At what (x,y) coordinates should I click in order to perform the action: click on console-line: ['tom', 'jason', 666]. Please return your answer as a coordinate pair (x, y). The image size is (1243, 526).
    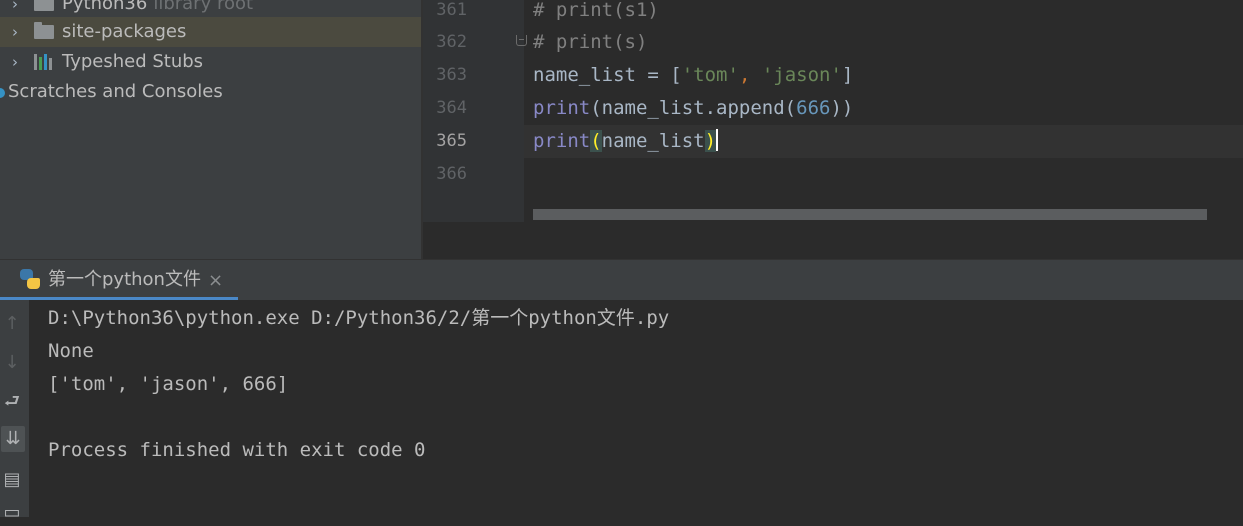
    Looking at the image, I should click on (168, 384).